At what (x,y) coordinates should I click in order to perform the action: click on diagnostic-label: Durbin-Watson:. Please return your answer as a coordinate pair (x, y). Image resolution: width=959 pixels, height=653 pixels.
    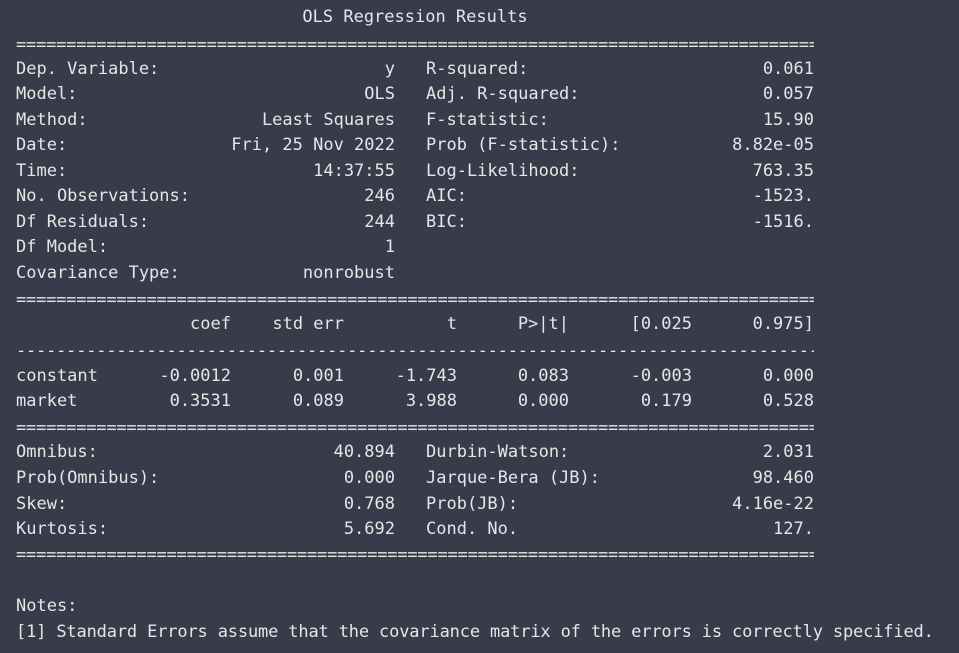
    Looking at the image, I should click on (498, 452).